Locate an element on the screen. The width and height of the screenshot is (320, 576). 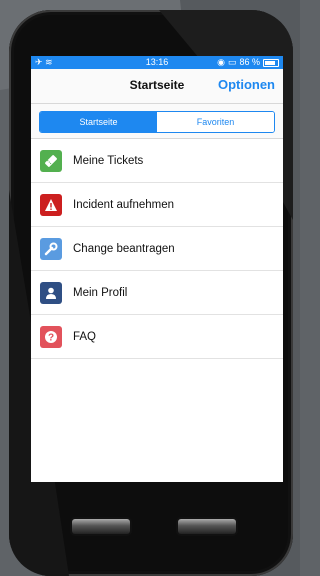
segmented-control: Startseite Favoriten is located at coordinates (157, 122).